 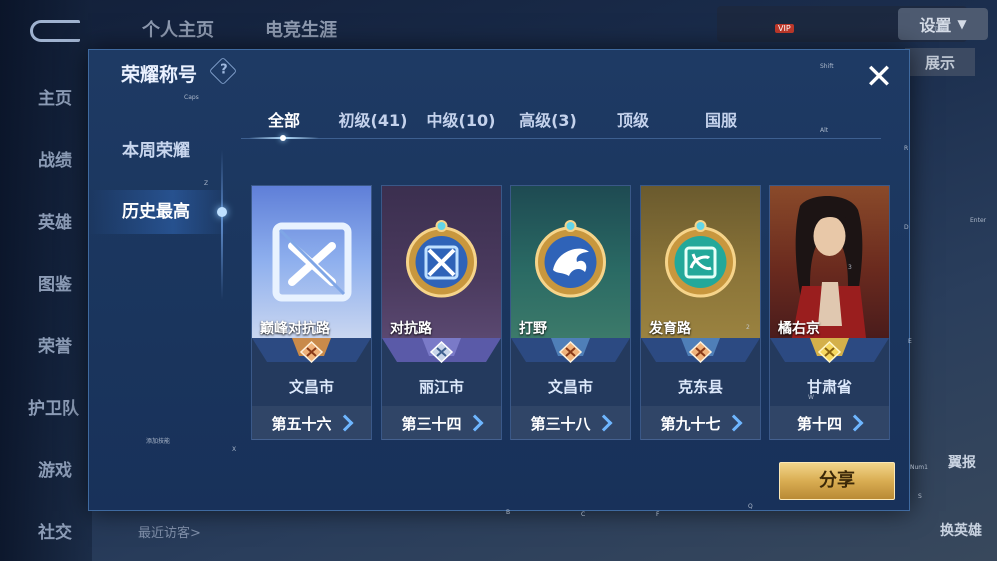 I want to click on tab-junior: 初级(41), so click(x=373, y=121).